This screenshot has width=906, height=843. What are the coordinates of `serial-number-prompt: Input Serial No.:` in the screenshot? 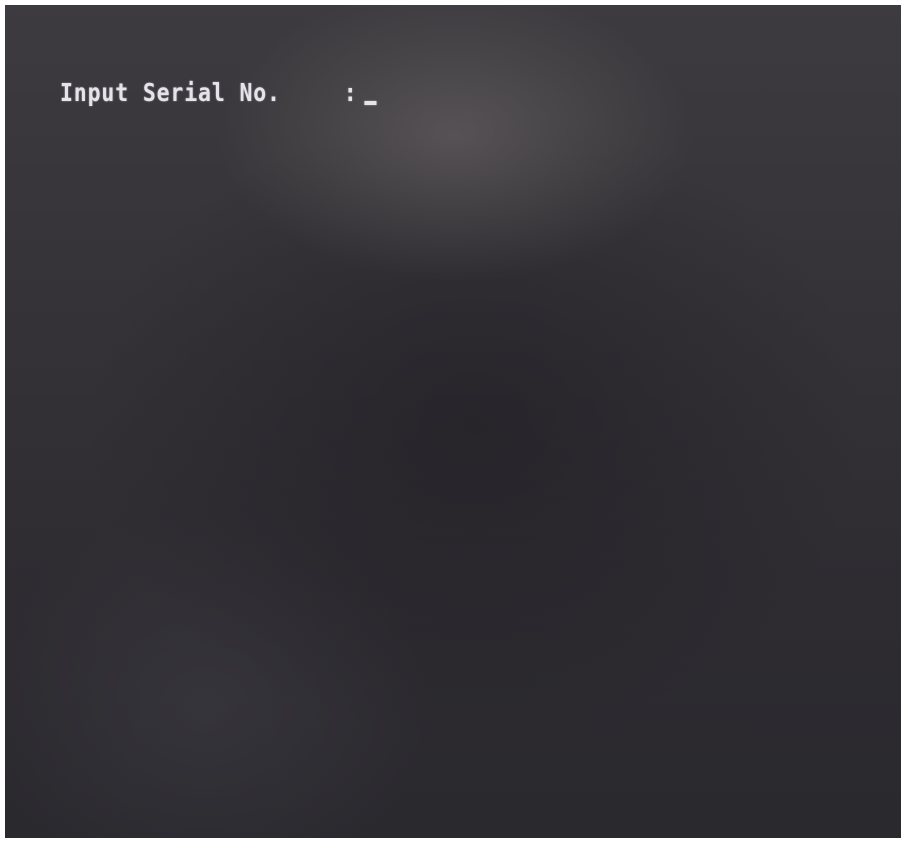 It's located at (225, 92).